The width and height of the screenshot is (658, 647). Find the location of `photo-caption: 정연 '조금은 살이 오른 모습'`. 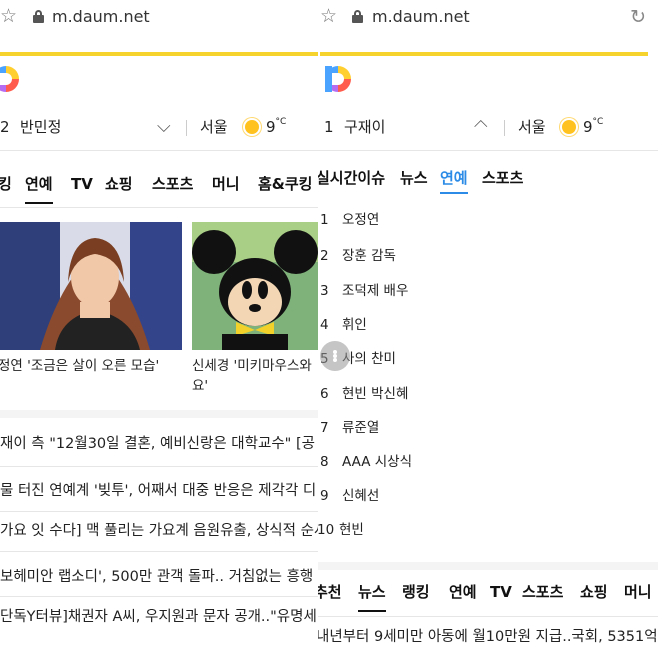

photo-caption: 정연 '조금은 살이 오른 모습' is located at coordinates (79, 366).